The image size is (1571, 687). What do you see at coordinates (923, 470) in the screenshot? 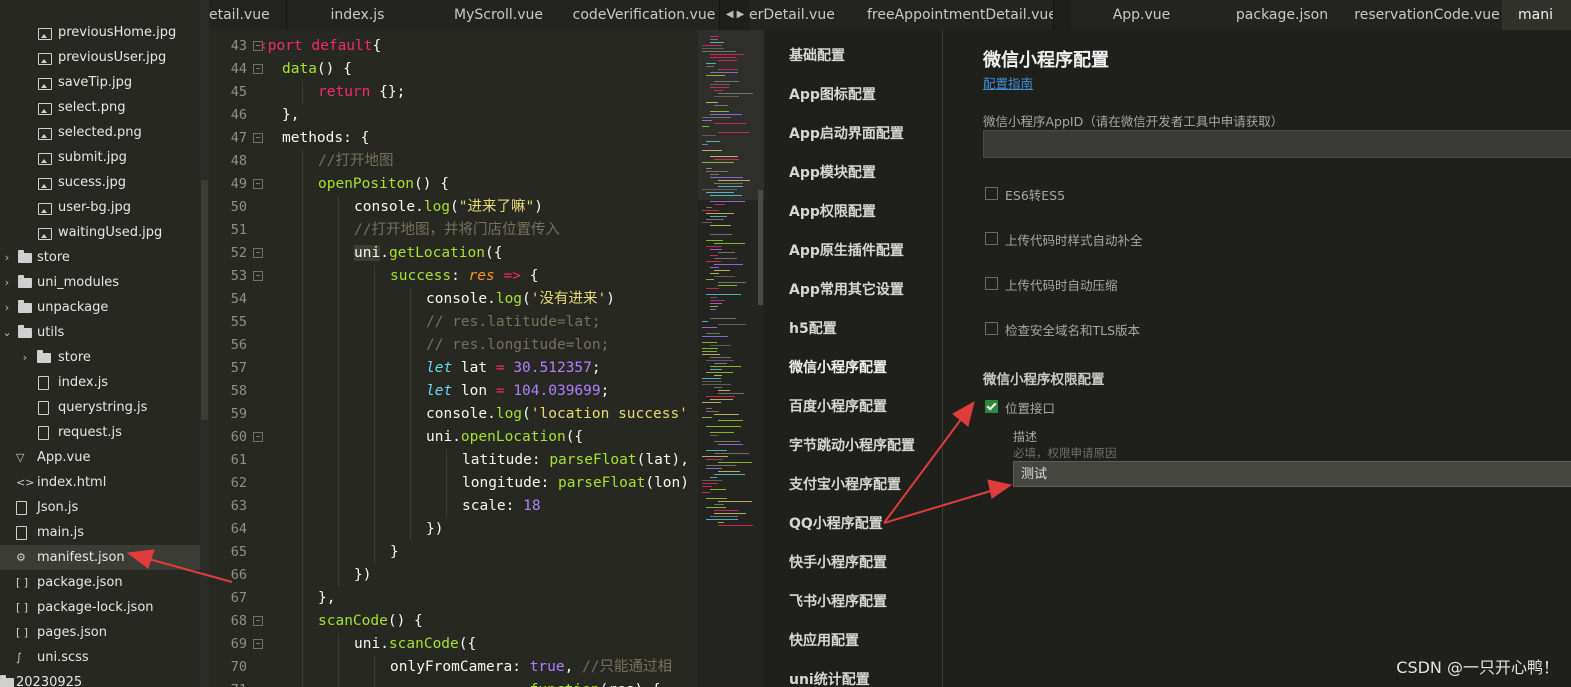
I see `arrow-to-location-line` at bounding box center [923, 470].